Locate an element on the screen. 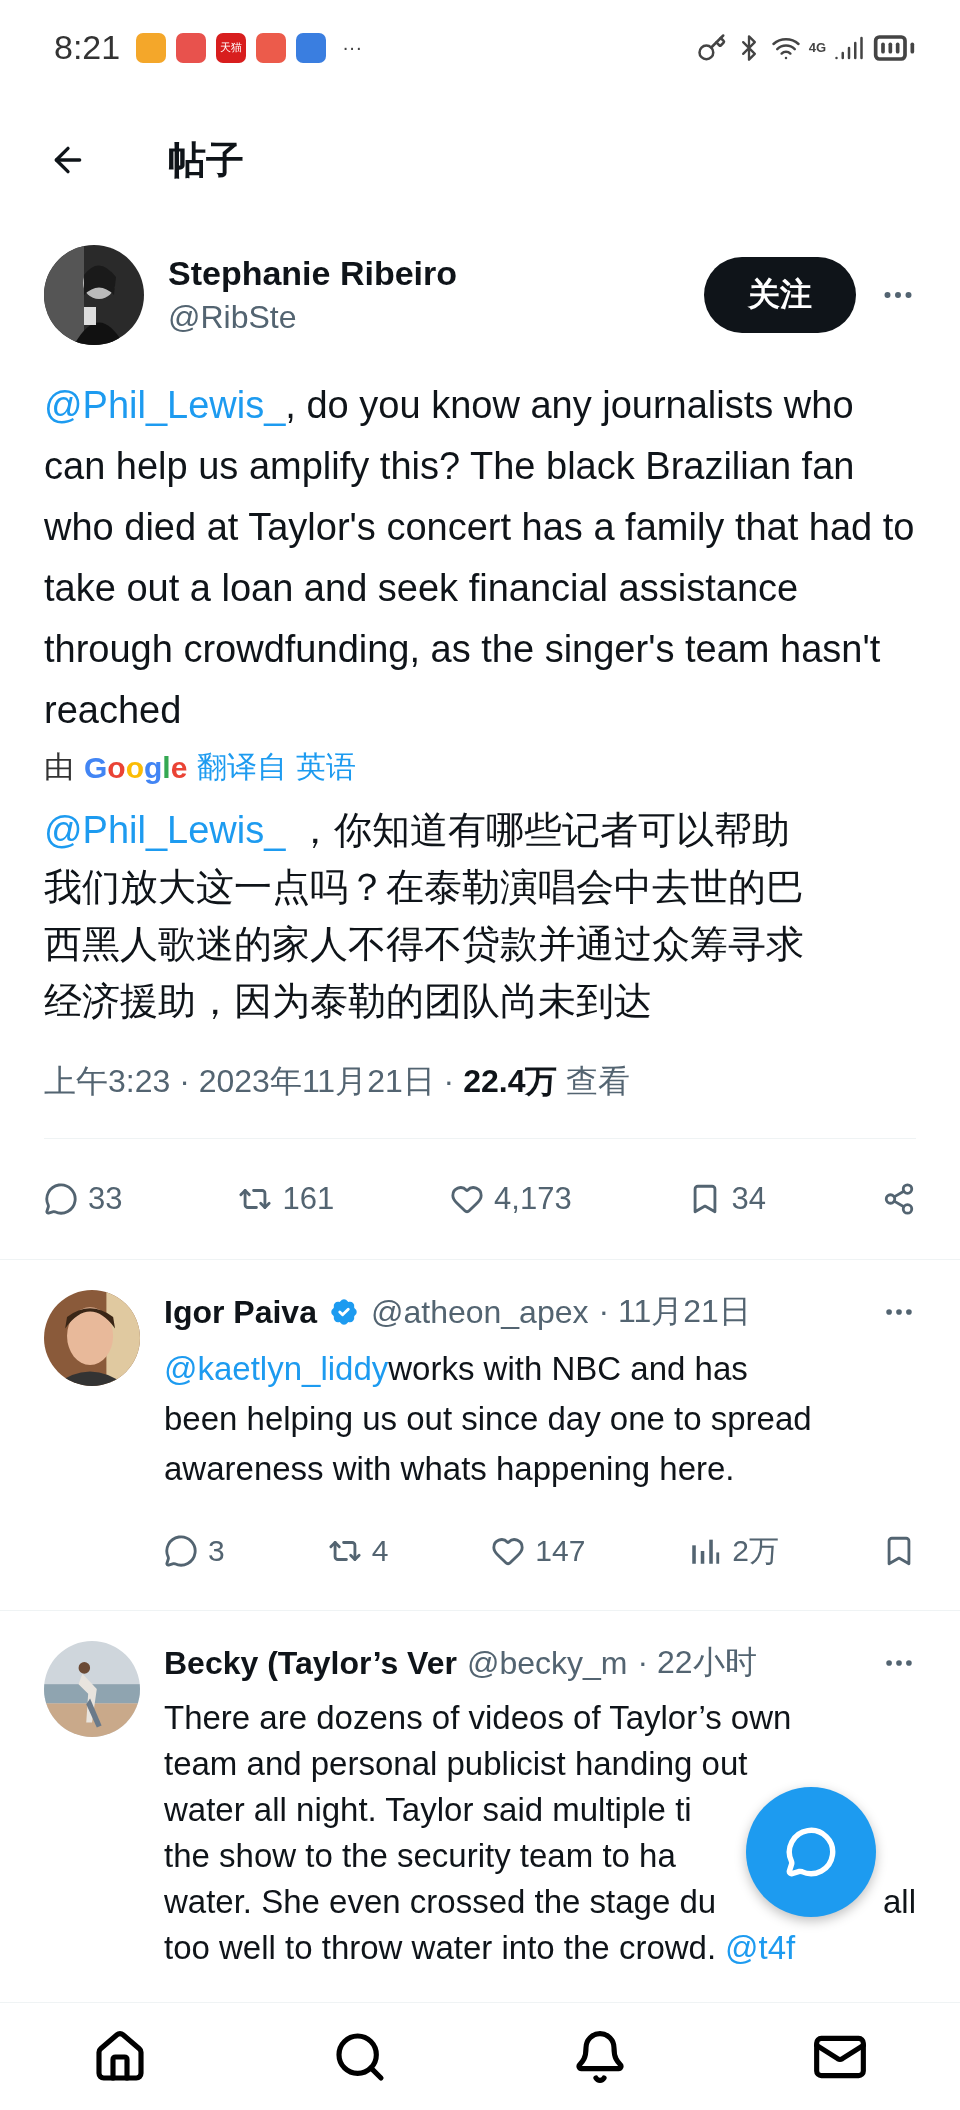  reply-author-name: Igor Paiva is located at coordinates (240, 1312).